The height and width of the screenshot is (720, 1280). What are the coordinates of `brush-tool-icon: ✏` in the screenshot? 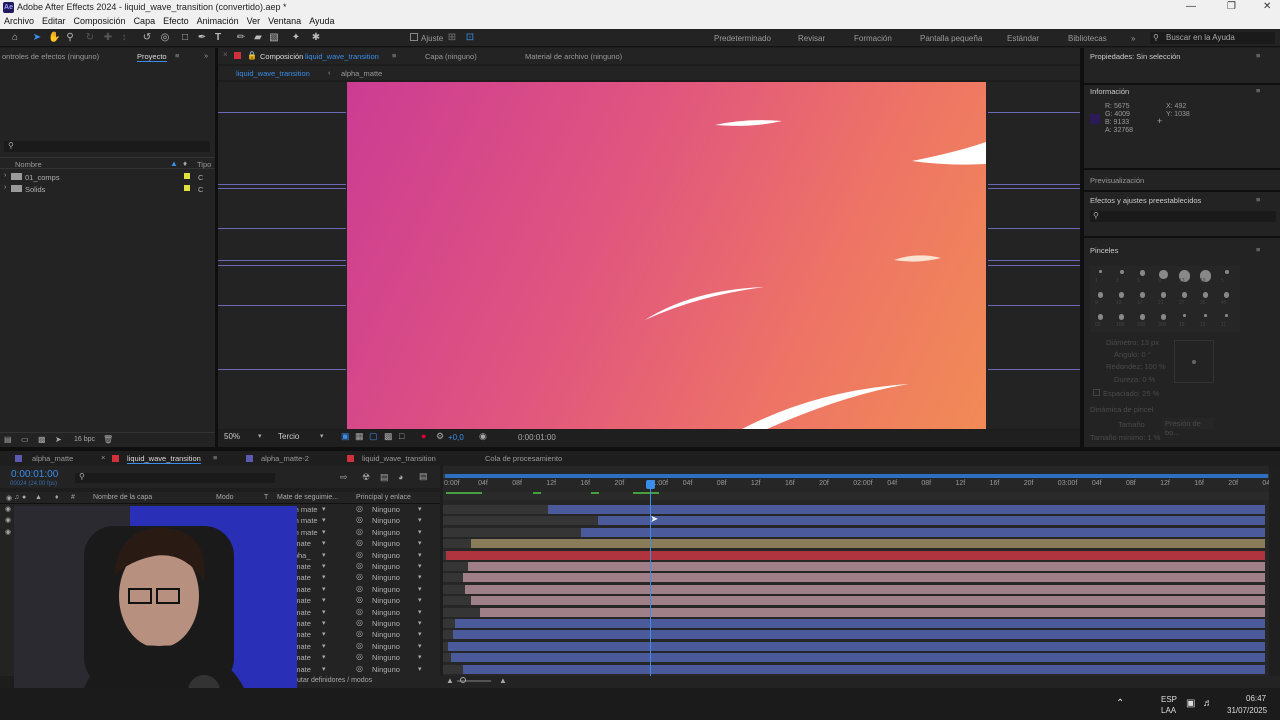 It's located at (241, 38).